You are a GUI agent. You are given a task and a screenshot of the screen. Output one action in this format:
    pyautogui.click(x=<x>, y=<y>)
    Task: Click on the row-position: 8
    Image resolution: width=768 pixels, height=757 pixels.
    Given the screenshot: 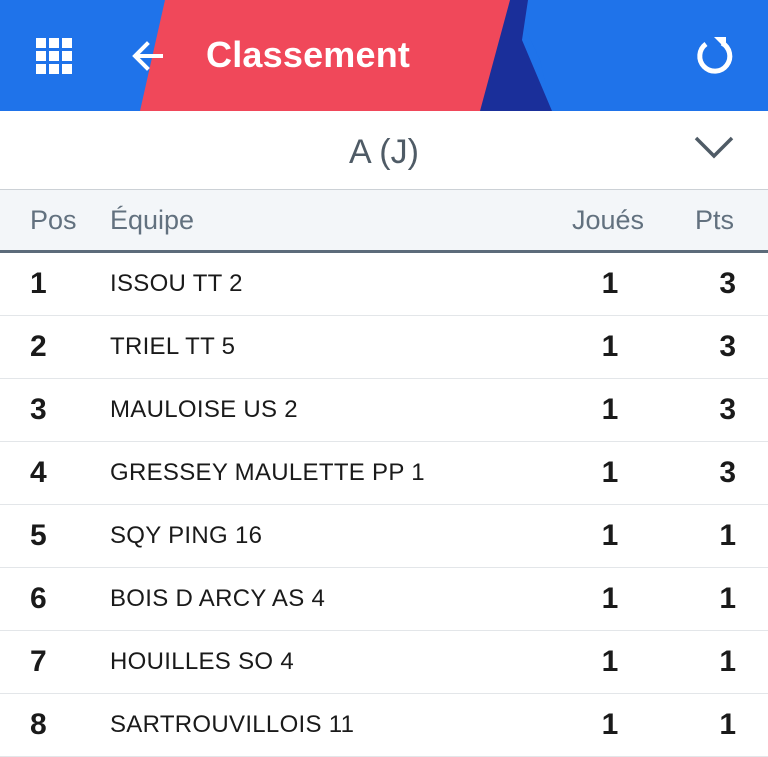 What is the action you would take?
    pyautogui.click(x=38, y=724)
    